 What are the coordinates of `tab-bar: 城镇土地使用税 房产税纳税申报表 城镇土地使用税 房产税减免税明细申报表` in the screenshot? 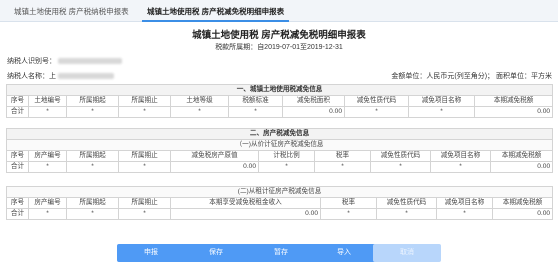 It's located at (279, 11).